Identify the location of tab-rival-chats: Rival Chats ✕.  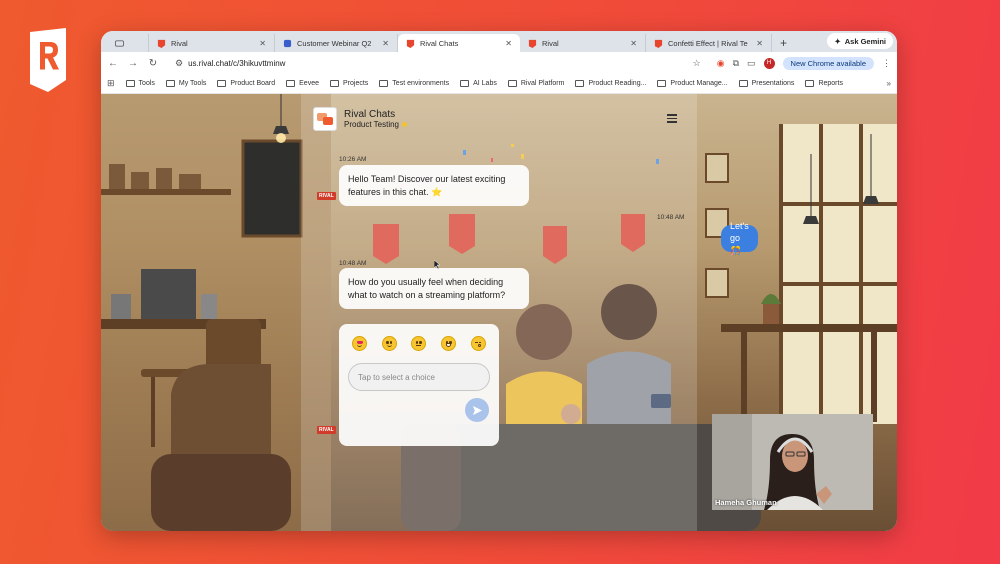
(459, 43).